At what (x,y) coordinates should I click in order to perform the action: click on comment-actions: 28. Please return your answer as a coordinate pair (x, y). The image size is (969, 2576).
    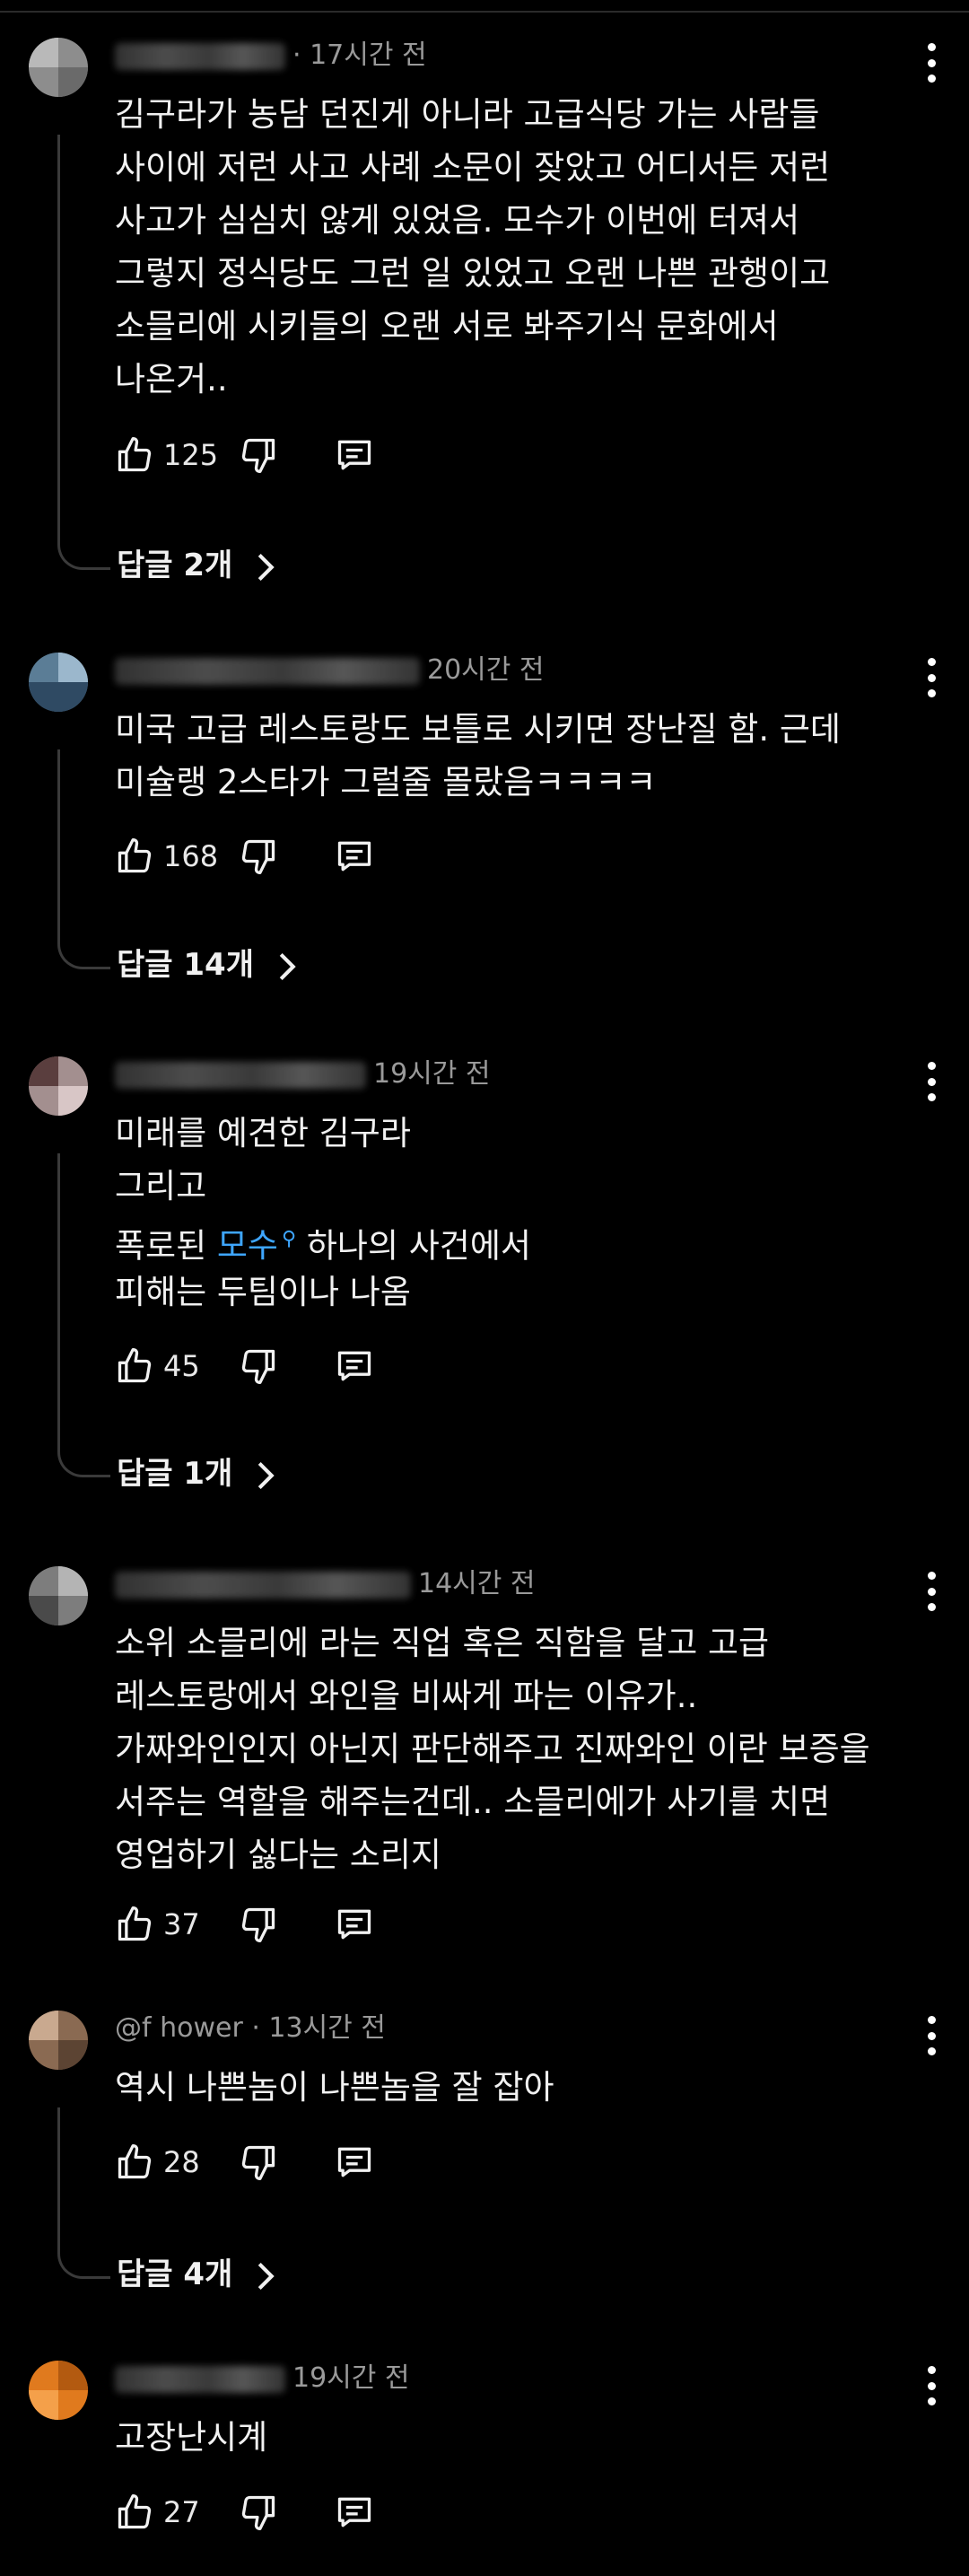
    Looking at the image, I should click on (245, 2162).